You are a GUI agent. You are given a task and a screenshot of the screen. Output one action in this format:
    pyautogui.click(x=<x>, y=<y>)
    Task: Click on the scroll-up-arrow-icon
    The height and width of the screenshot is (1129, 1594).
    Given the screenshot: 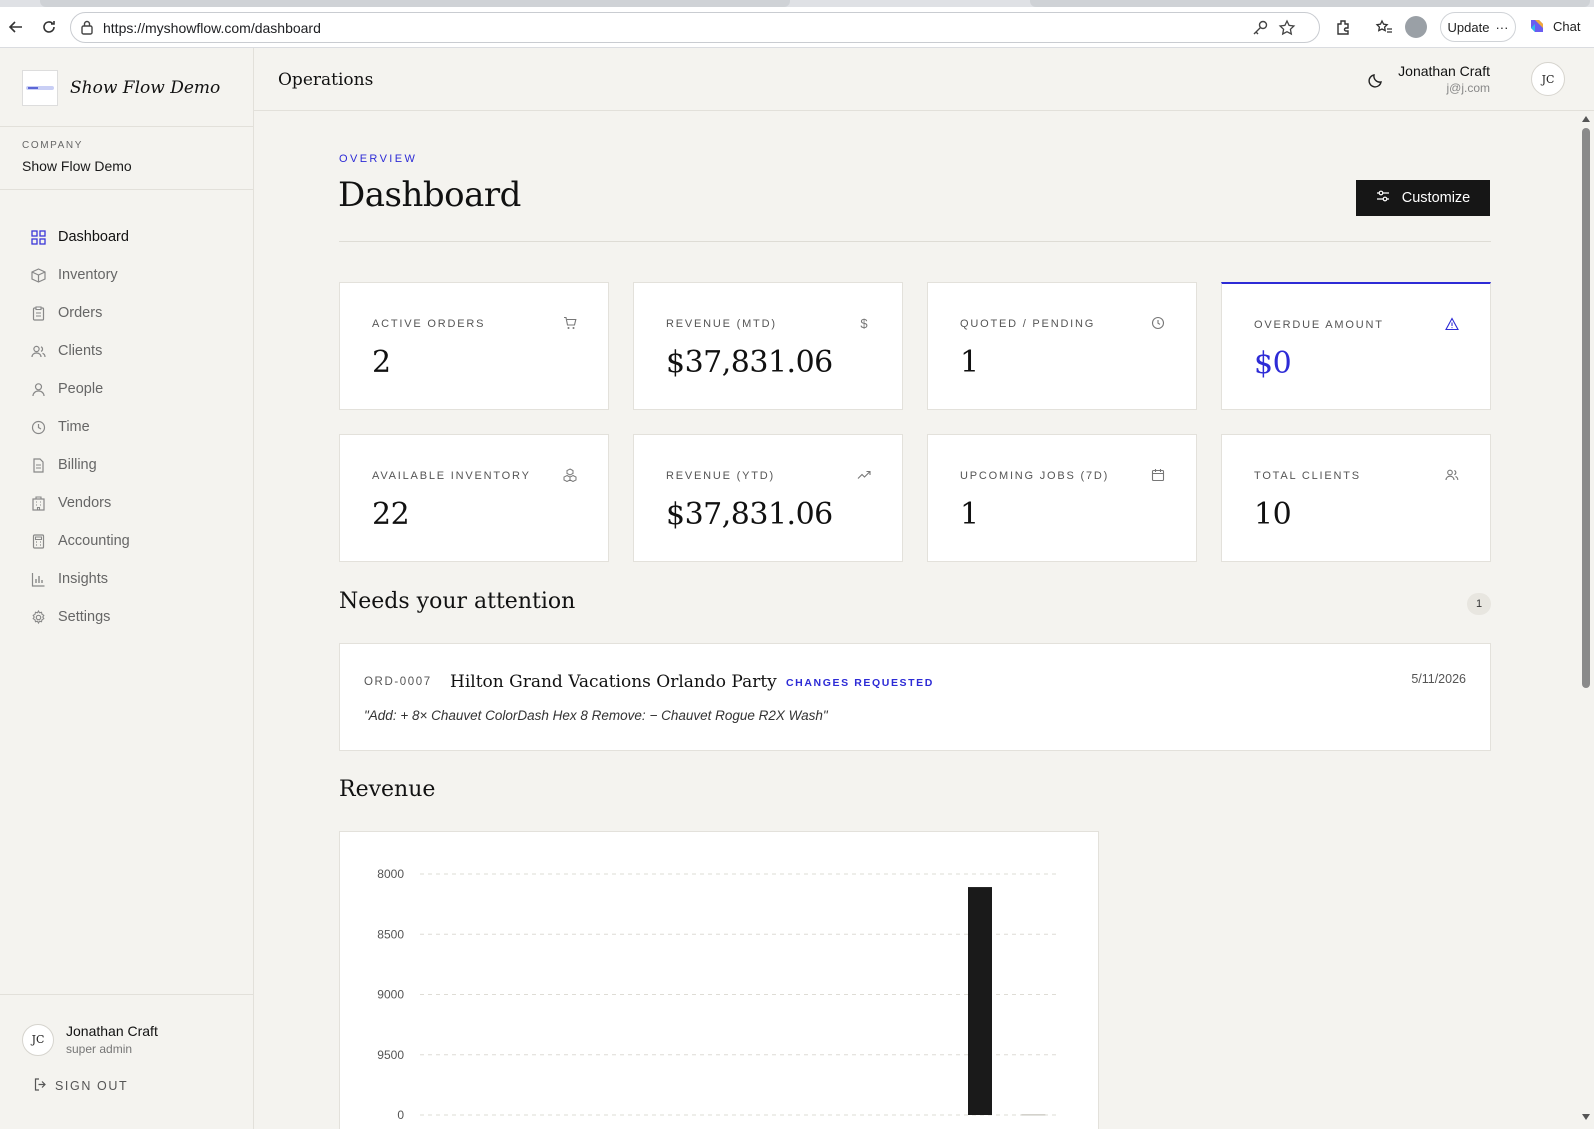 What is the action you would take?
    pyautogui.click(x=1586, y=119)
    